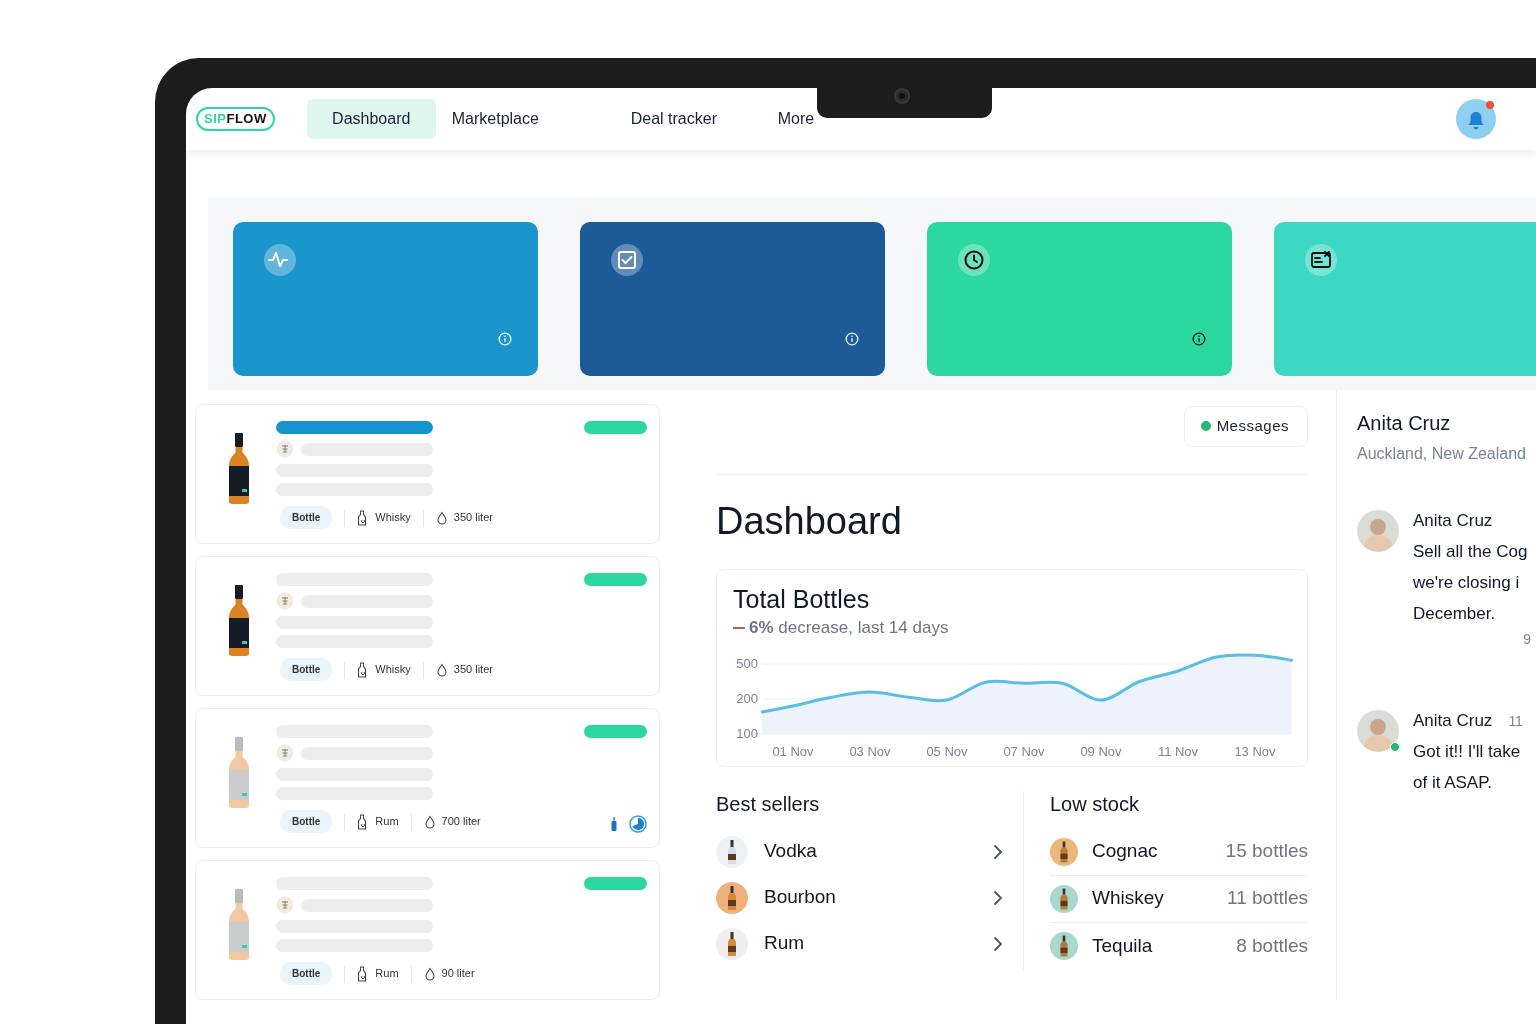 The height and width of the screenshot is (1024, 1536). I want to click on item-name: Tequila, so click(1122, 945).